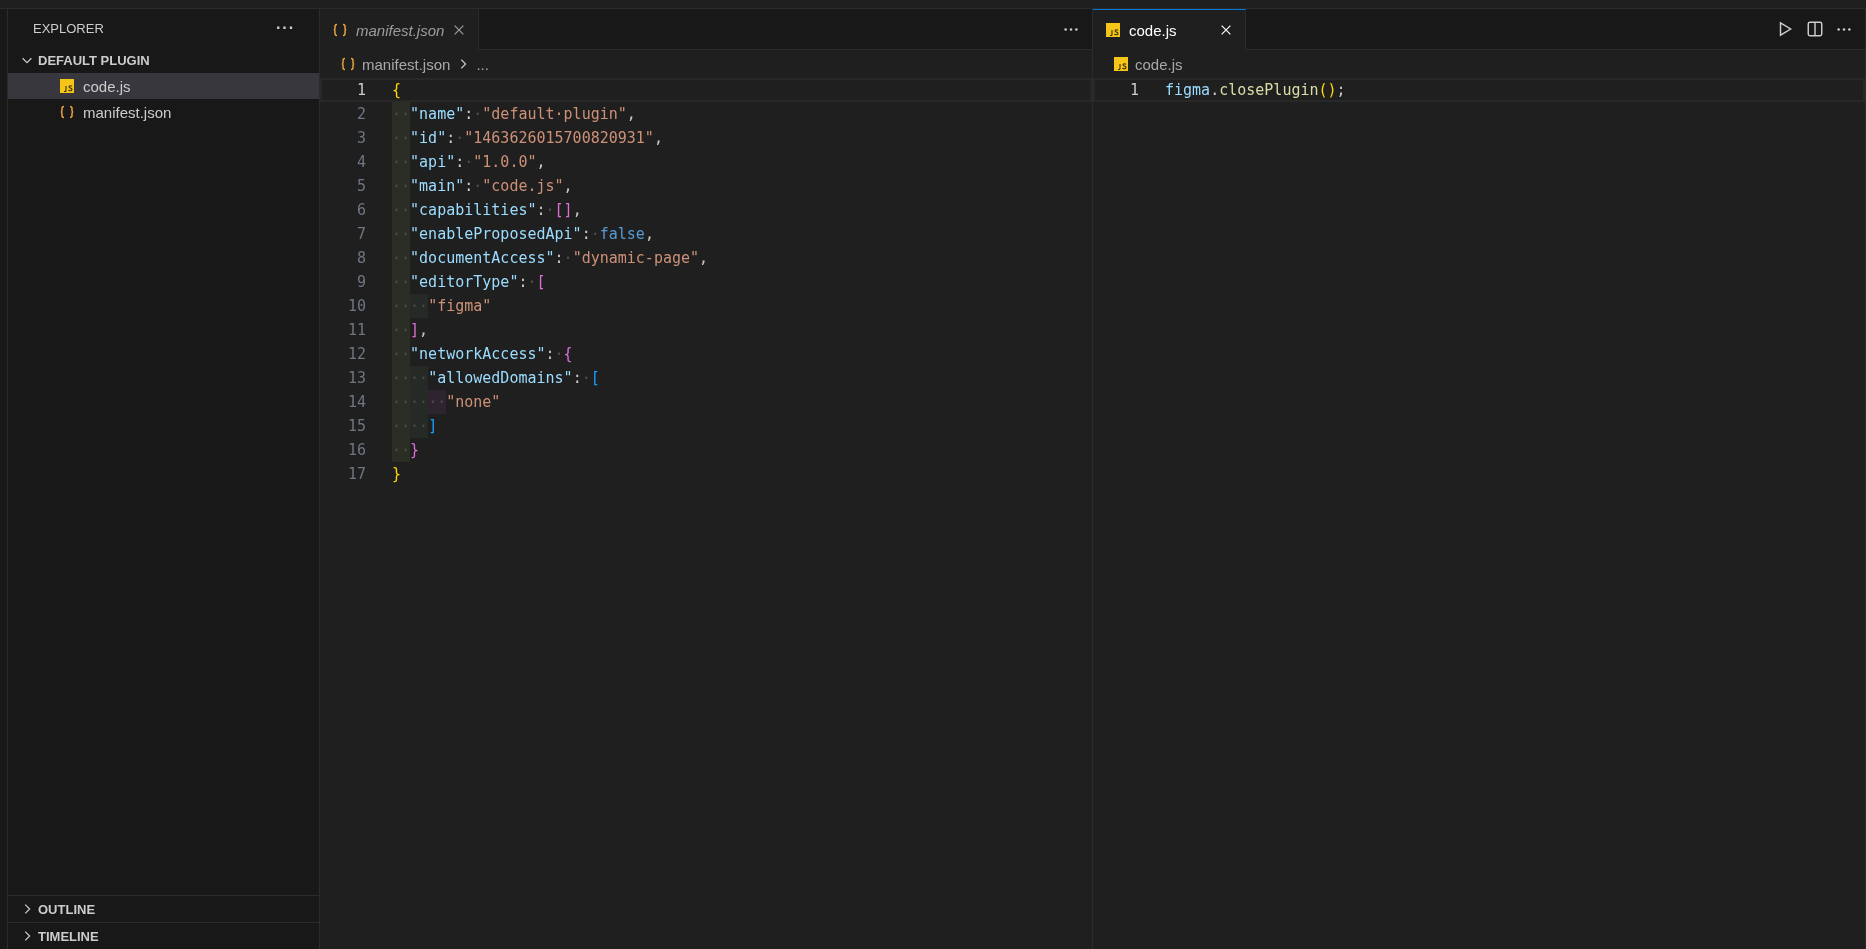 This screenshot has width=1866, height=949. I want to click on code-line: ··"capabilities":·[],, so click(487, 210).